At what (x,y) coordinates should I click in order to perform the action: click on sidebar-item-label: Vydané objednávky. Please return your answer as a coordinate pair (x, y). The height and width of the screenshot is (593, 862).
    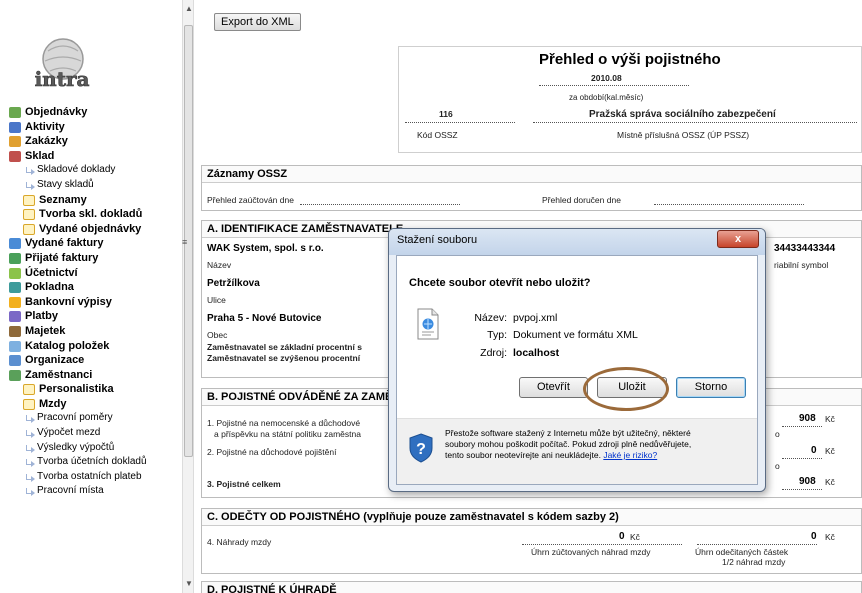
    Looking at the image, I should click on (90, 228).